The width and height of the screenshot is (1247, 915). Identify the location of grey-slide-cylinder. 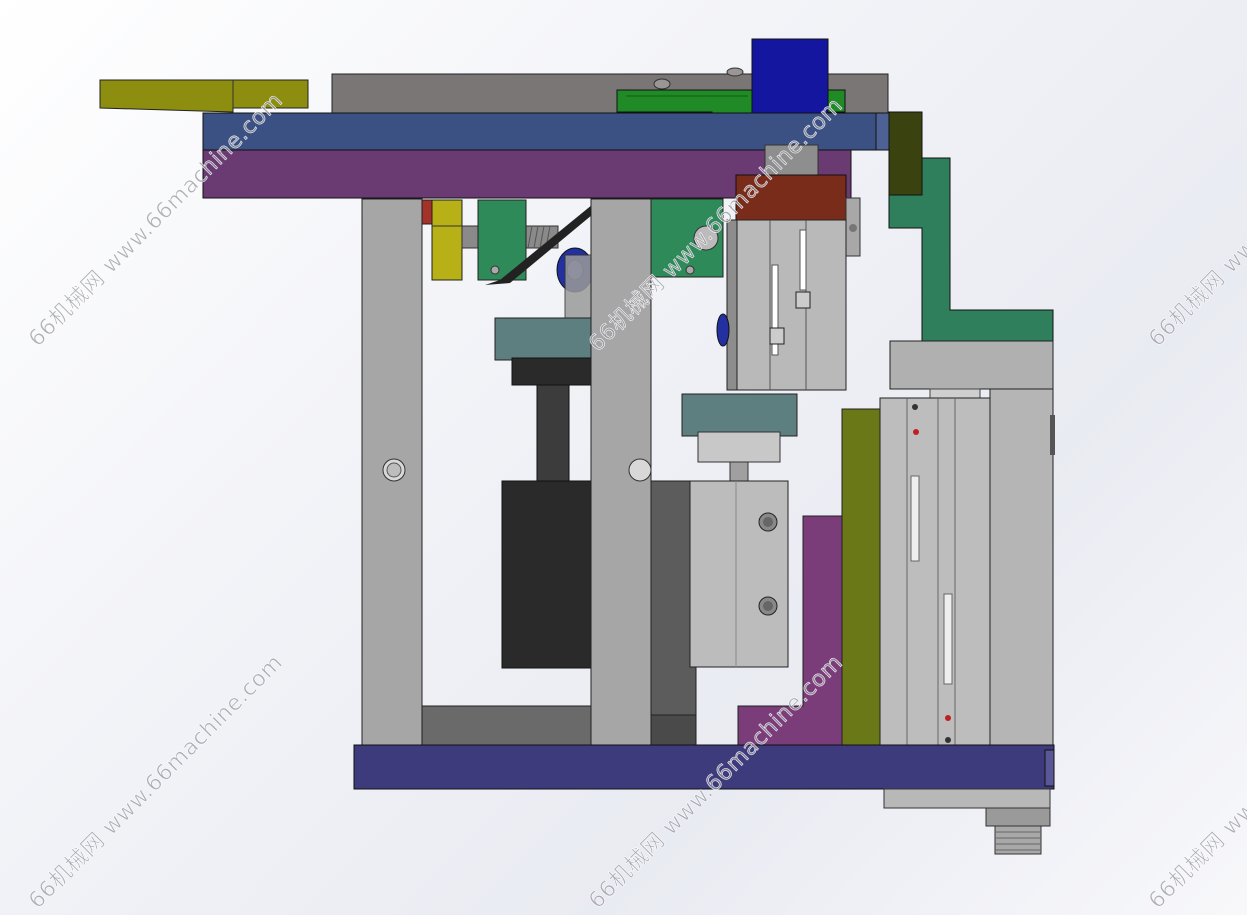
(739, 574).